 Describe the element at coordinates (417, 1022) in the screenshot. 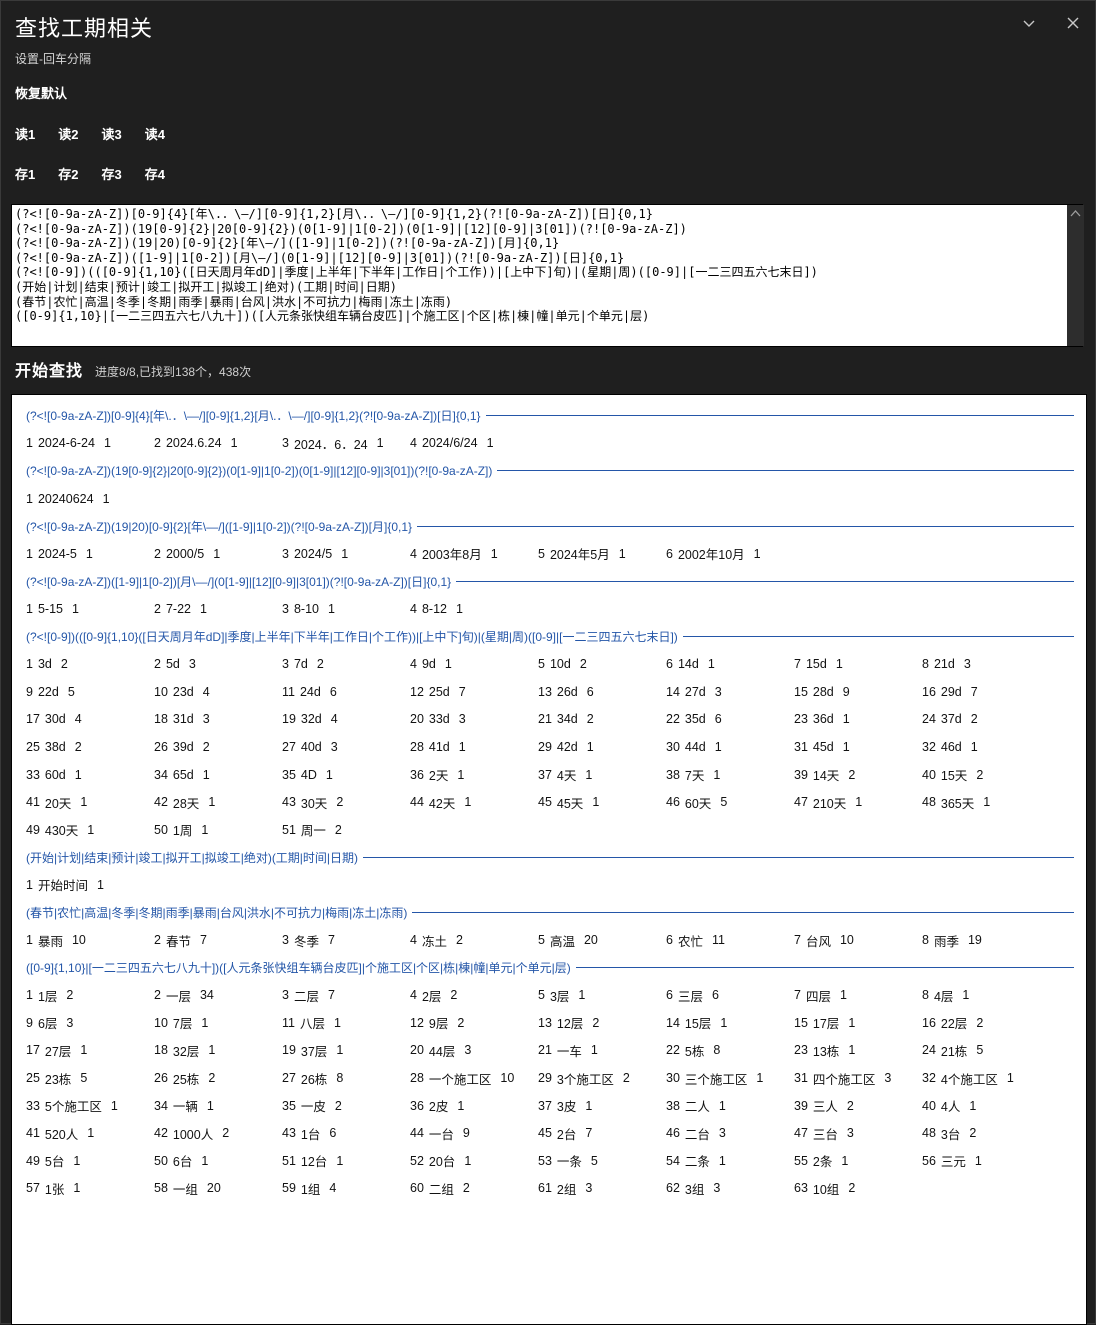

I see `result-index: 12` at that location.